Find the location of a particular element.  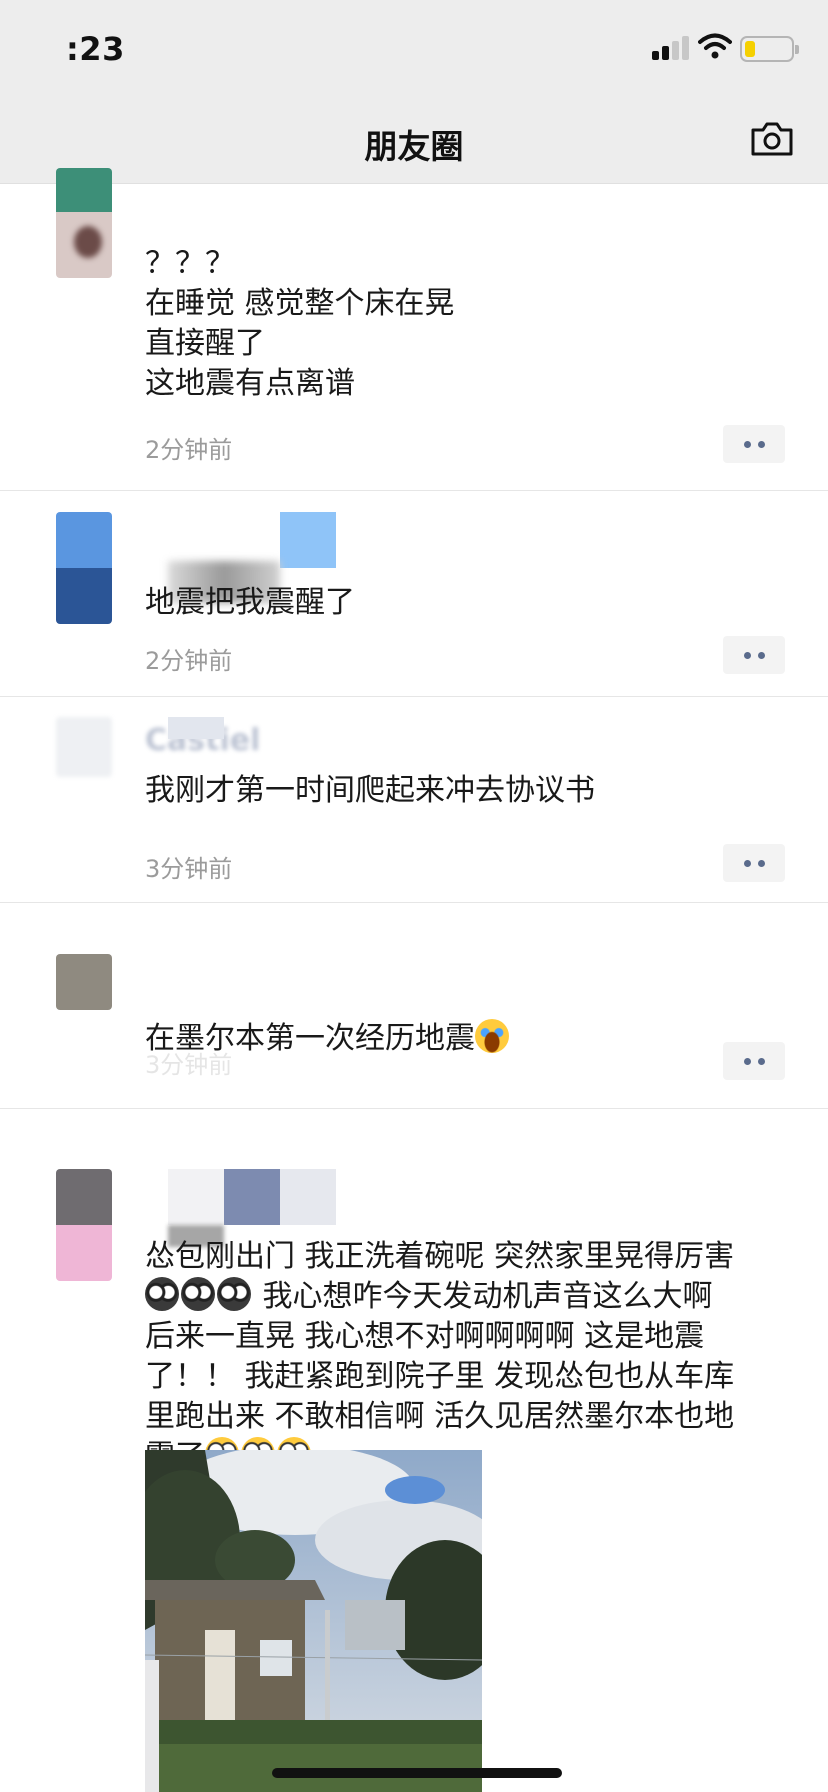

post-text-line: 怂包刚出门 我正洗着碗呢 突然家里晃得厉害 is located at coordinates (440, 1256).